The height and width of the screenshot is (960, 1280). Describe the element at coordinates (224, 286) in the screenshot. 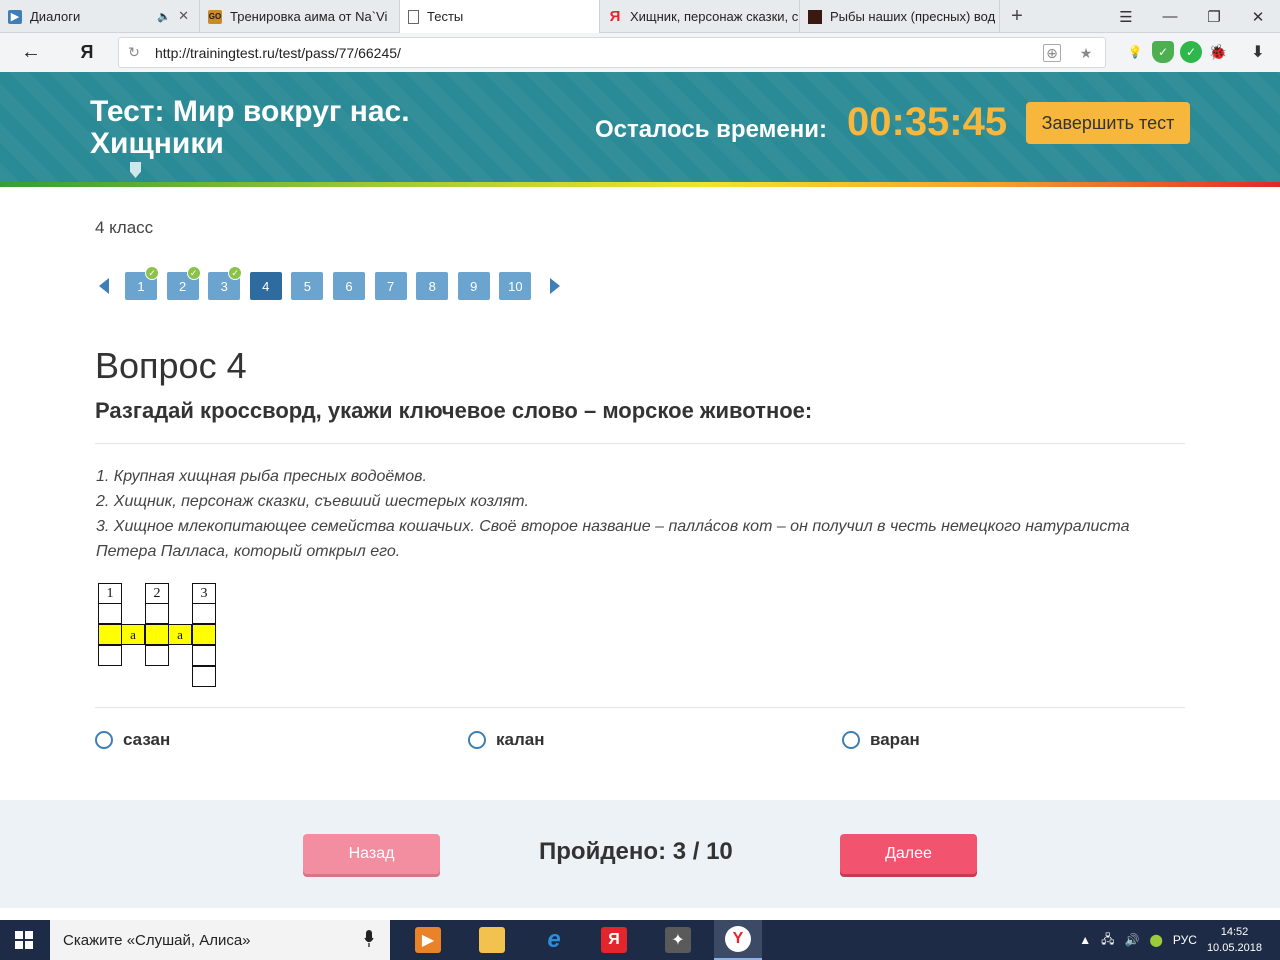

I see `page-number: 3` at that location.